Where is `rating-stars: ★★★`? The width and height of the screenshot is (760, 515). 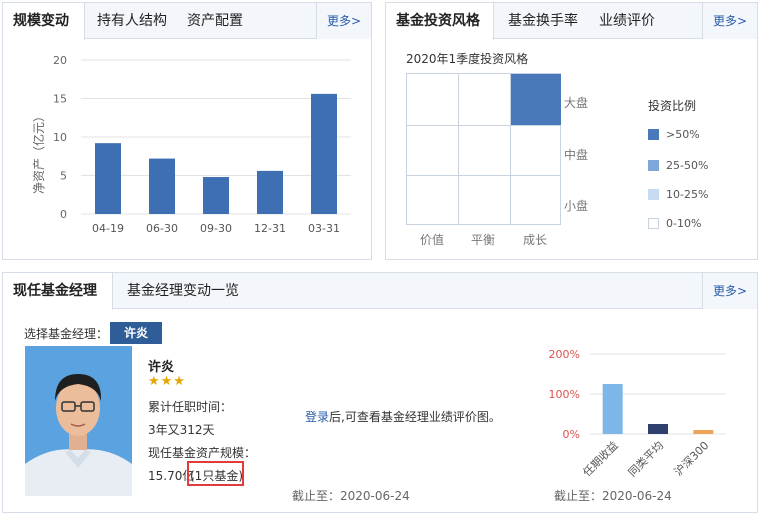
rating-stars: ★★★ is located at coordinates (167, 381).